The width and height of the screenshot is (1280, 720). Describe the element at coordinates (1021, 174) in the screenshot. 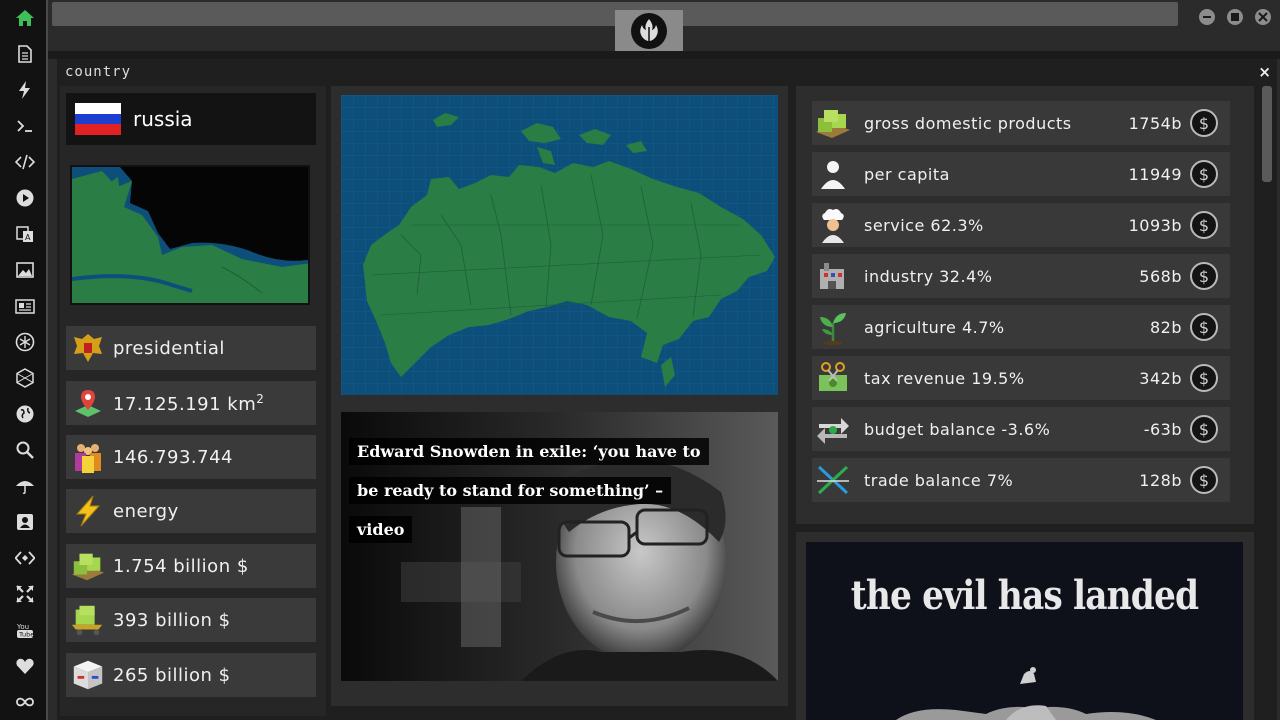

I see `economy-row-per-capita: per capita 11949 $` at that location.